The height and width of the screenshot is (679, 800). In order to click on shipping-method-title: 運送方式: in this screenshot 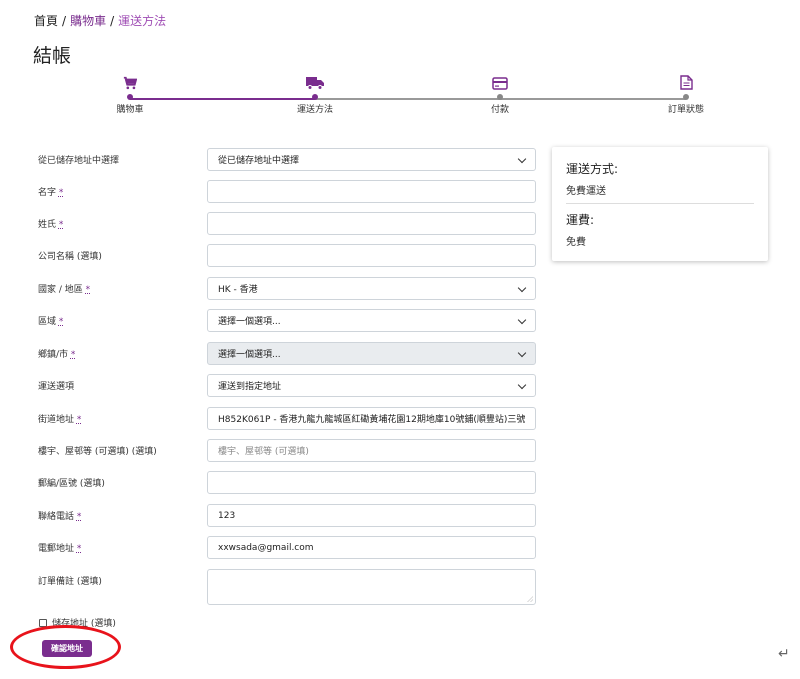, I will do `click(592, 169)`.